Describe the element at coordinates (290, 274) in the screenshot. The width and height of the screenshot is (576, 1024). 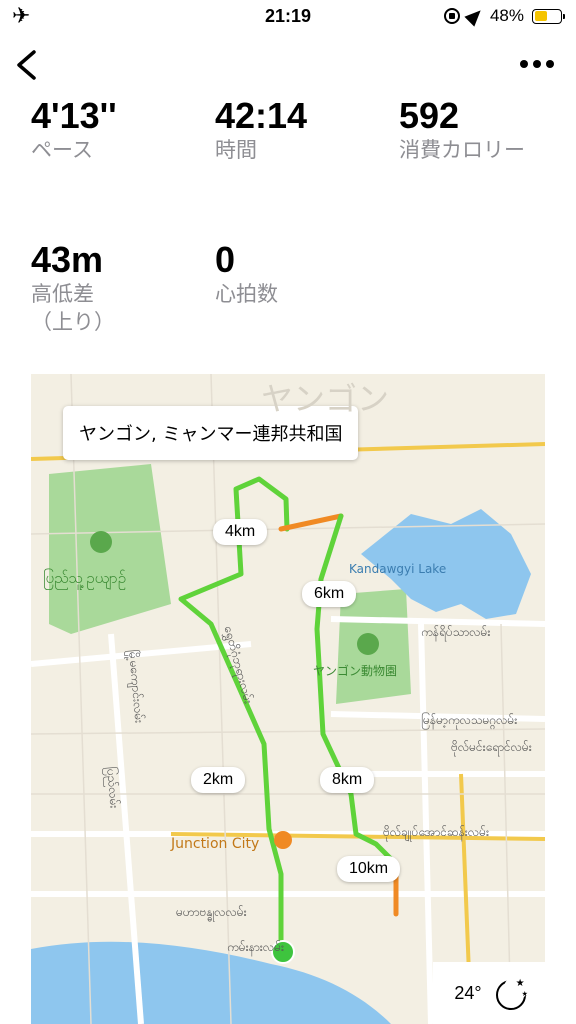
I see `stat-heart-rate: 0 心拍数` at that location.